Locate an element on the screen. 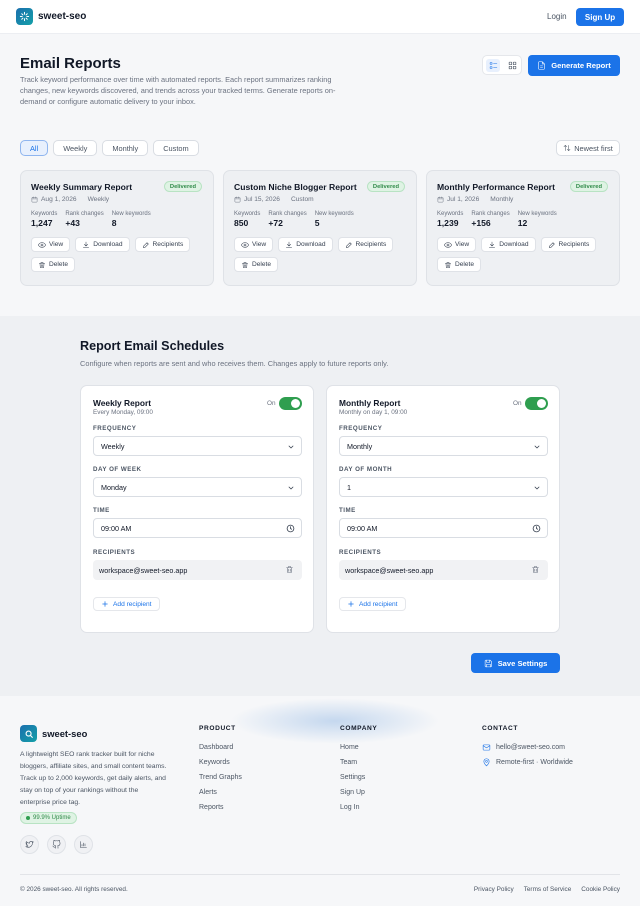 Image resolution: width=640 pixels, height=906 pixels. terms-of-service-link: Terms of Service is located at coordinates (548, 889).